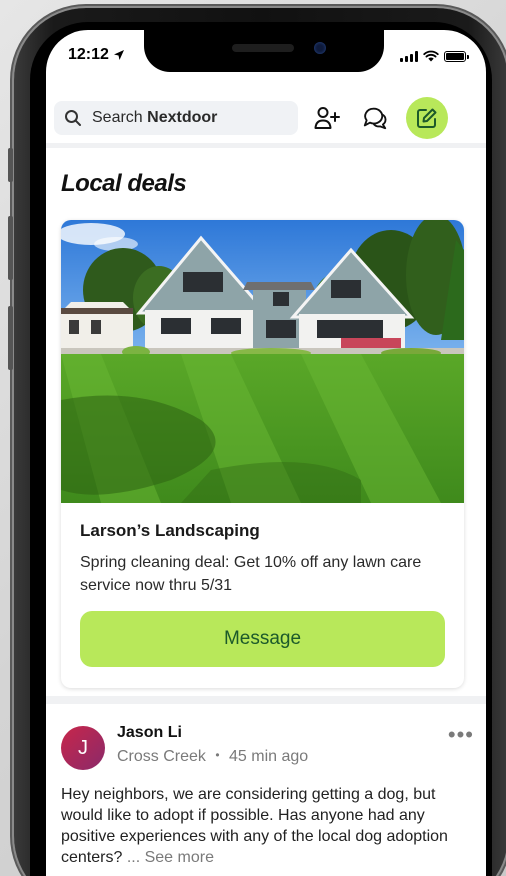 Image resolution: width=506 pixels, height=876 pixels. I want to click on post-time: 45 min ago, so click(269, 756).